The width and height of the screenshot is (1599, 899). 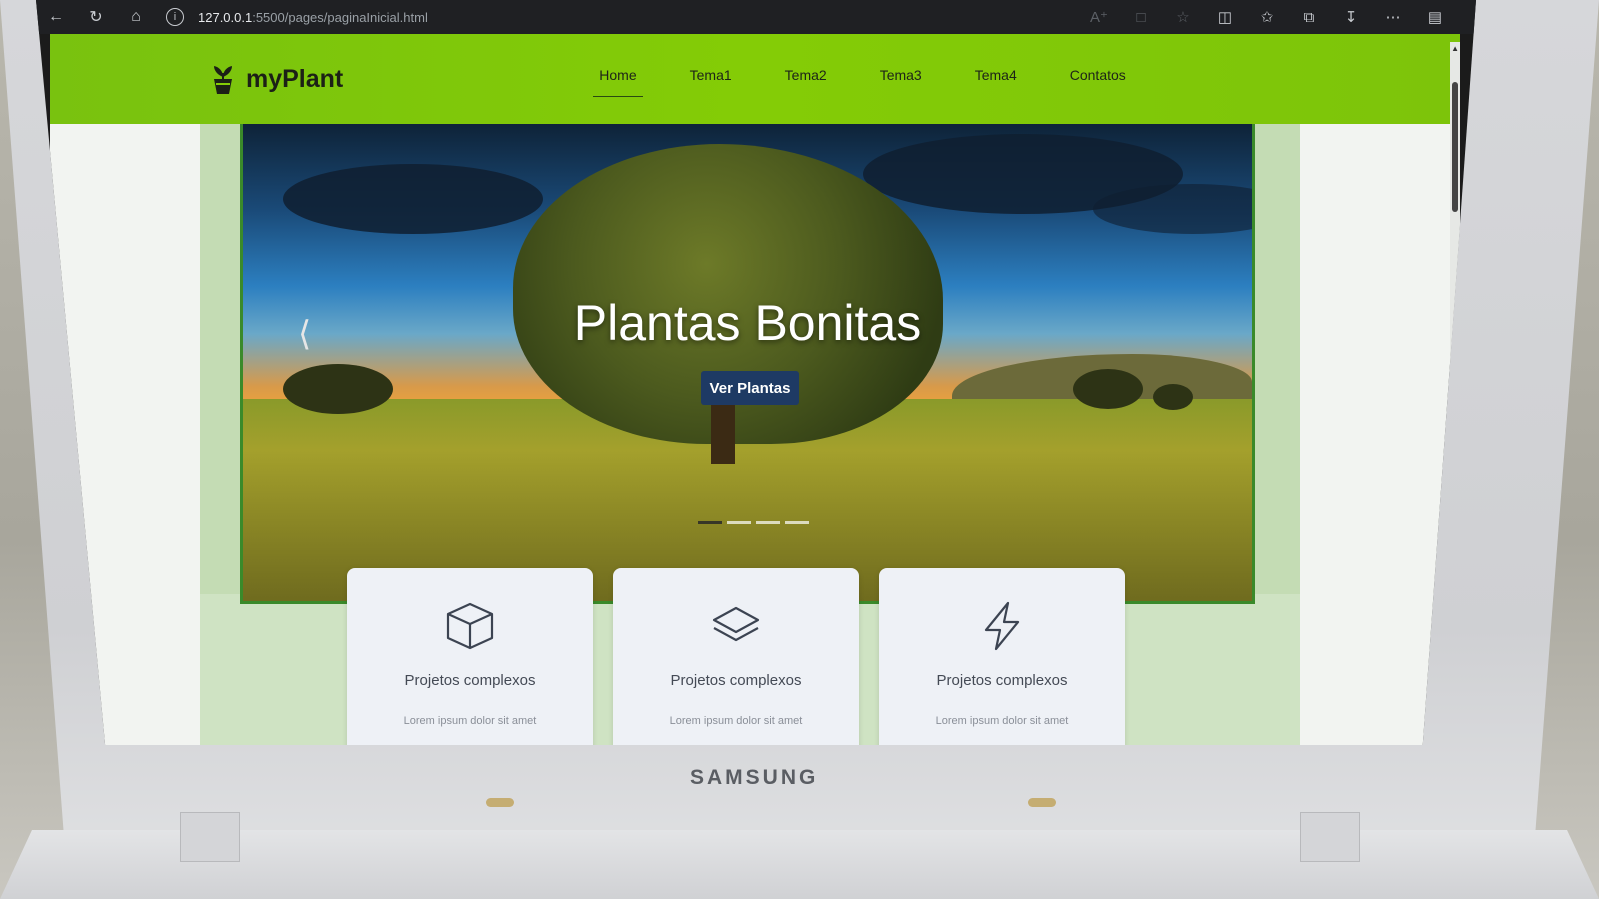 I want to click on nav-tema3: Tema3, so click(x=901, y=79).